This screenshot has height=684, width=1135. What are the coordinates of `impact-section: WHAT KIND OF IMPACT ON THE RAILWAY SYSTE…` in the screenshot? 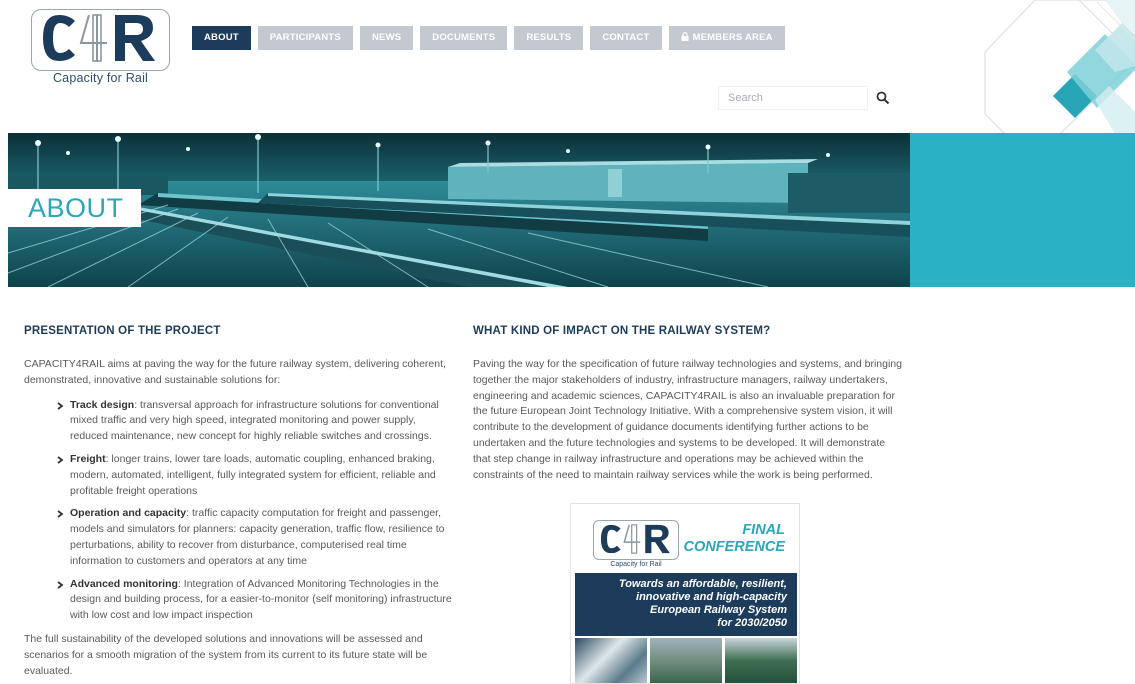 It's located at (689, 404).